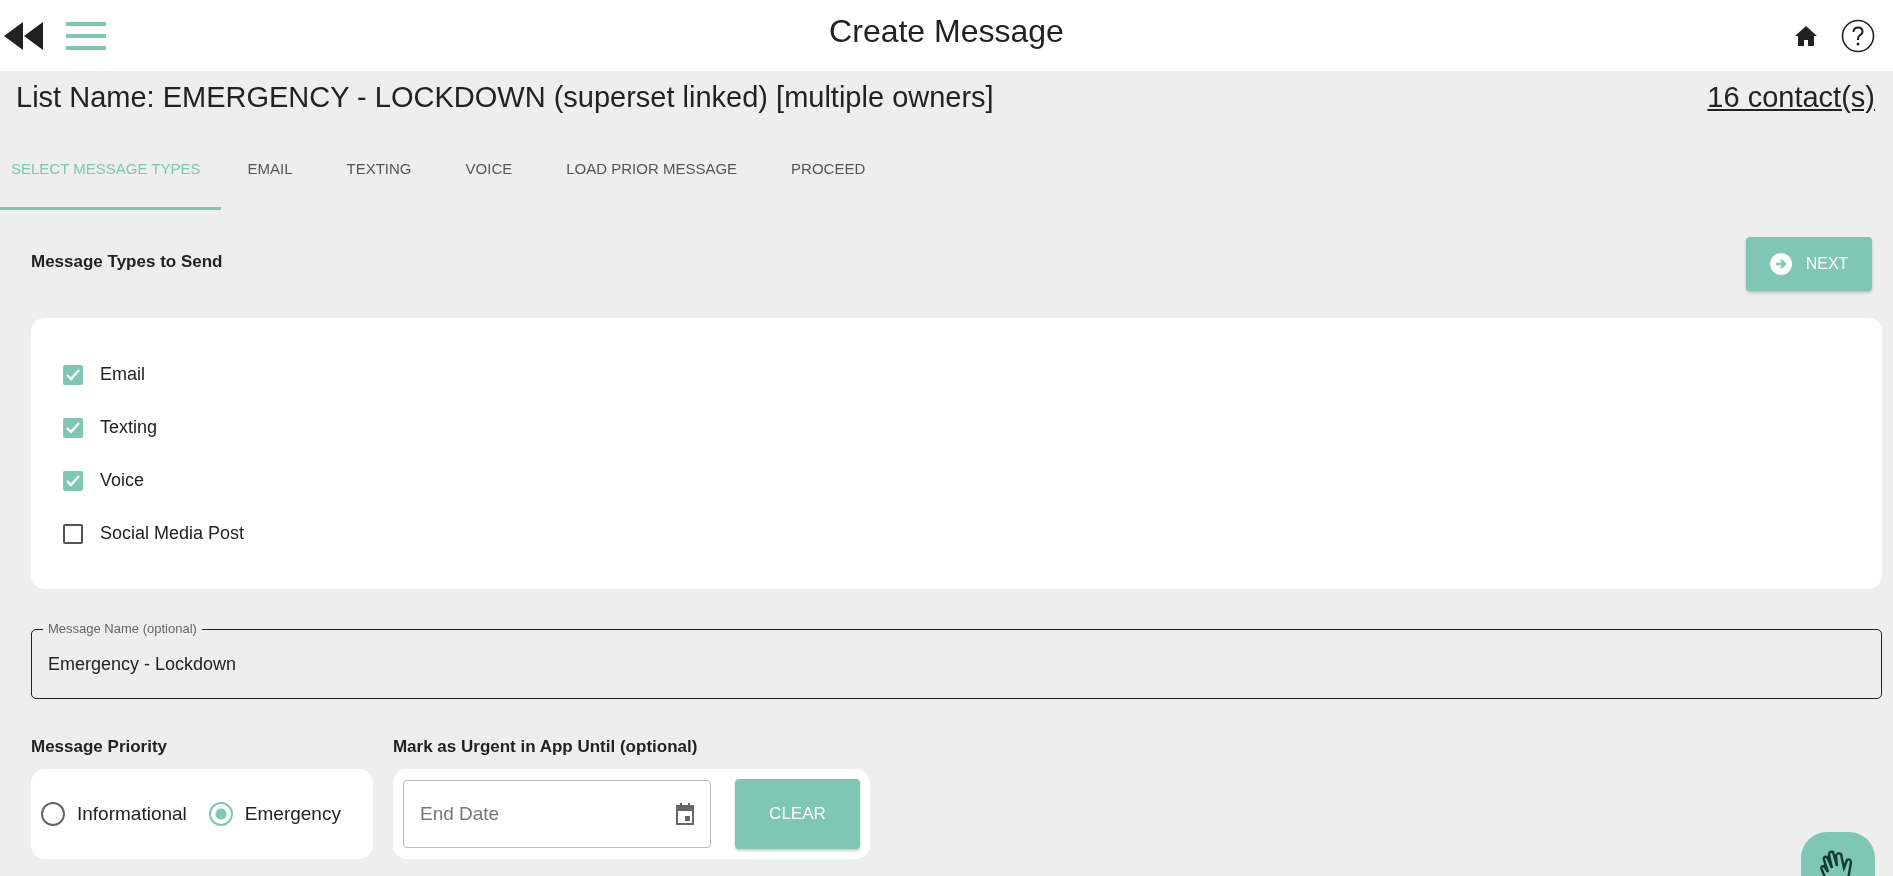 This screenshot has height=876, width=1893. I want to click on section-heading: Mark as Urgent in App Until (optional), so click(545, 747).